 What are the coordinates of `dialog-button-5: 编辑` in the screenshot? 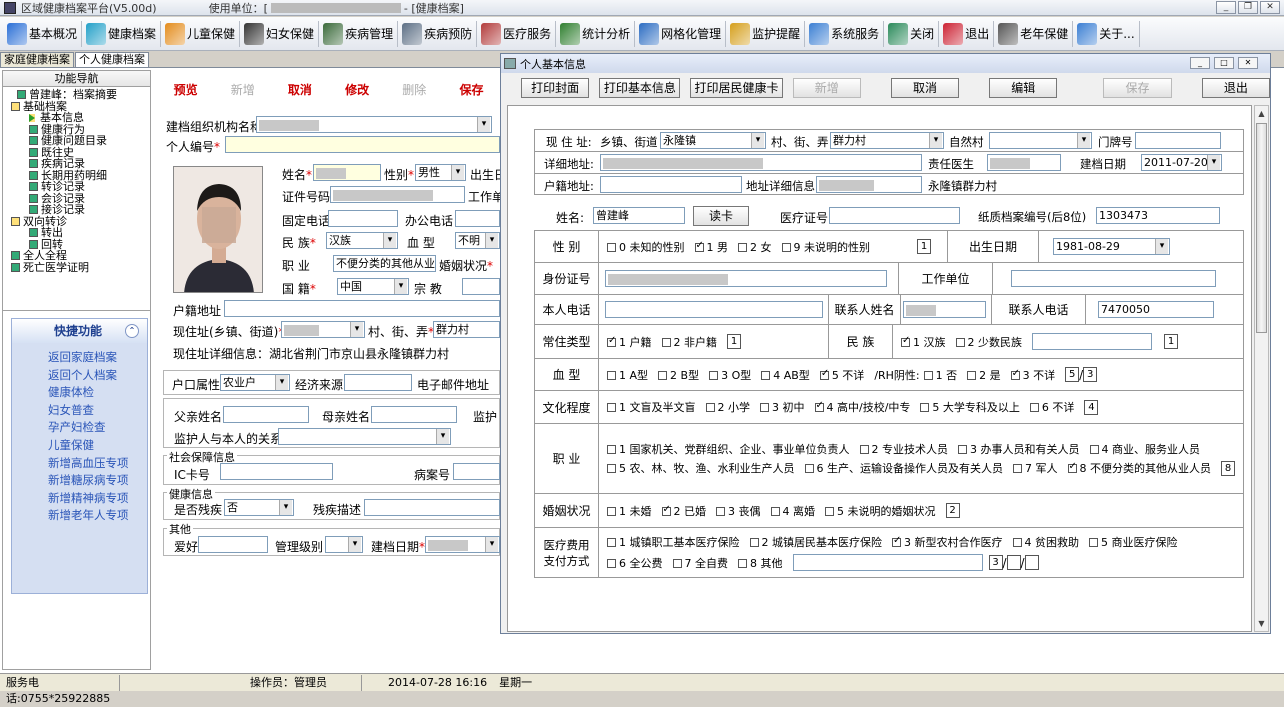 It's located at (1023, 88).